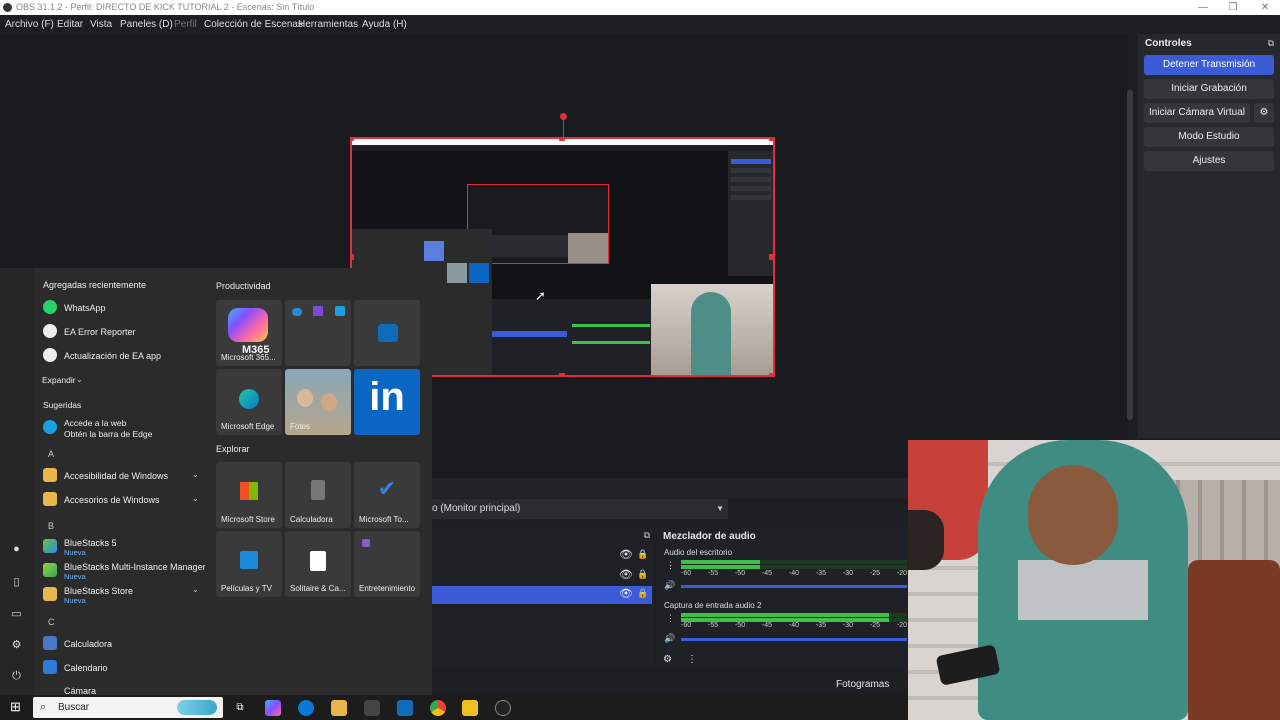 Image resolution: width=1280 pixels, height=720 pixels. What do you see at coordinates (51, 526) in the screenshot?
I see `letter-header: B` at bounding box center [51, 526].